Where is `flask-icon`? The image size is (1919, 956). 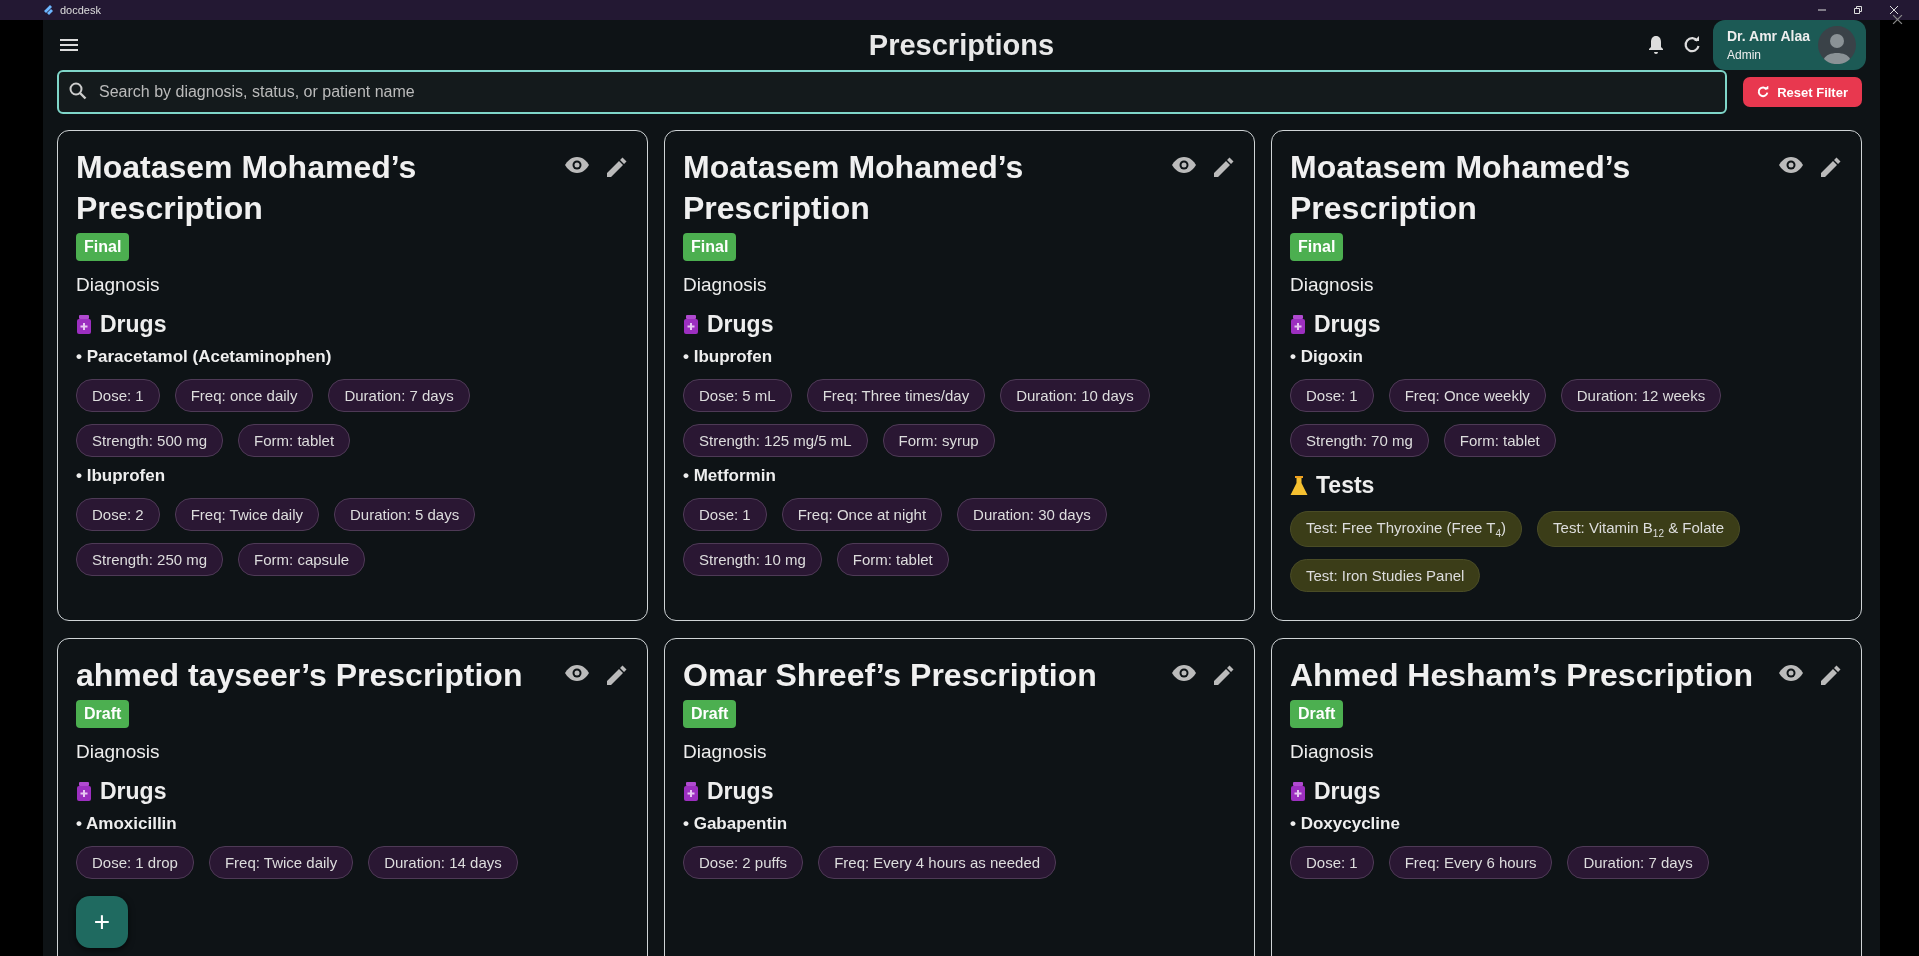 flask-icon is located at coordinates (1299, 485).